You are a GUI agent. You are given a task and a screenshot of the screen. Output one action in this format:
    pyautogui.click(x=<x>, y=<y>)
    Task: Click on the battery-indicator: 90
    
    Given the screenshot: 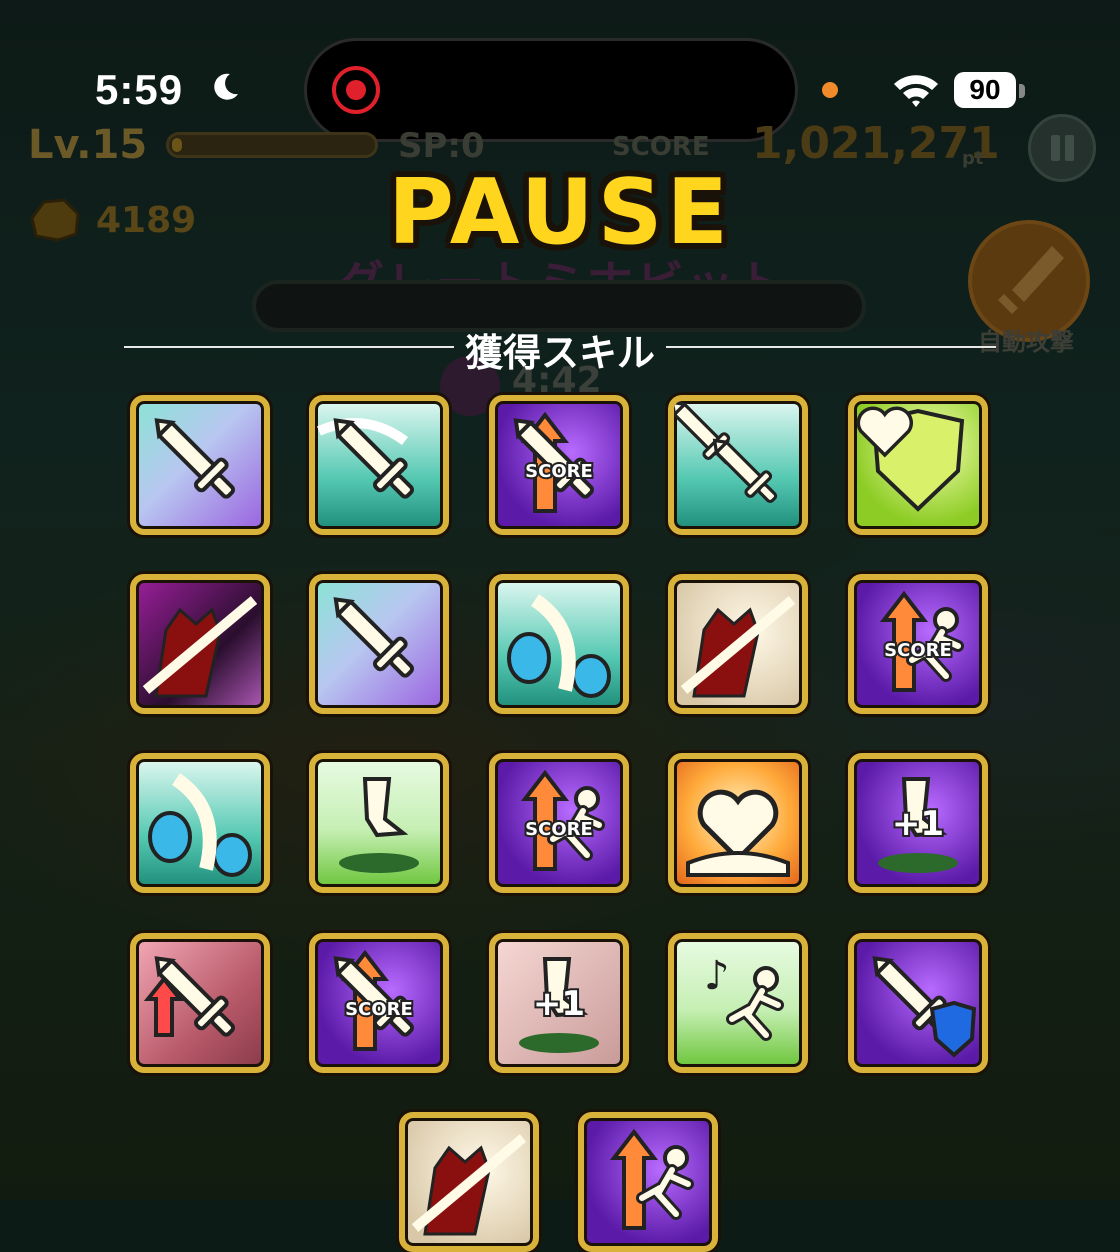 What is the action you would take?
    pyautogui.click(x=985, y=90)
    